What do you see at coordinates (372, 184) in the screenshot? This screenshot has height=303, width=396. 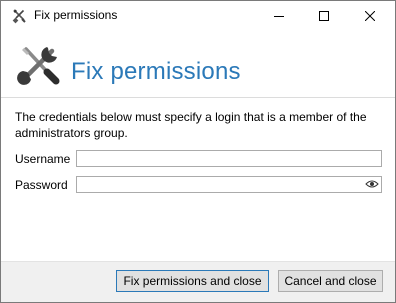 I see `eye-icon` at bounding box center [372, 184].